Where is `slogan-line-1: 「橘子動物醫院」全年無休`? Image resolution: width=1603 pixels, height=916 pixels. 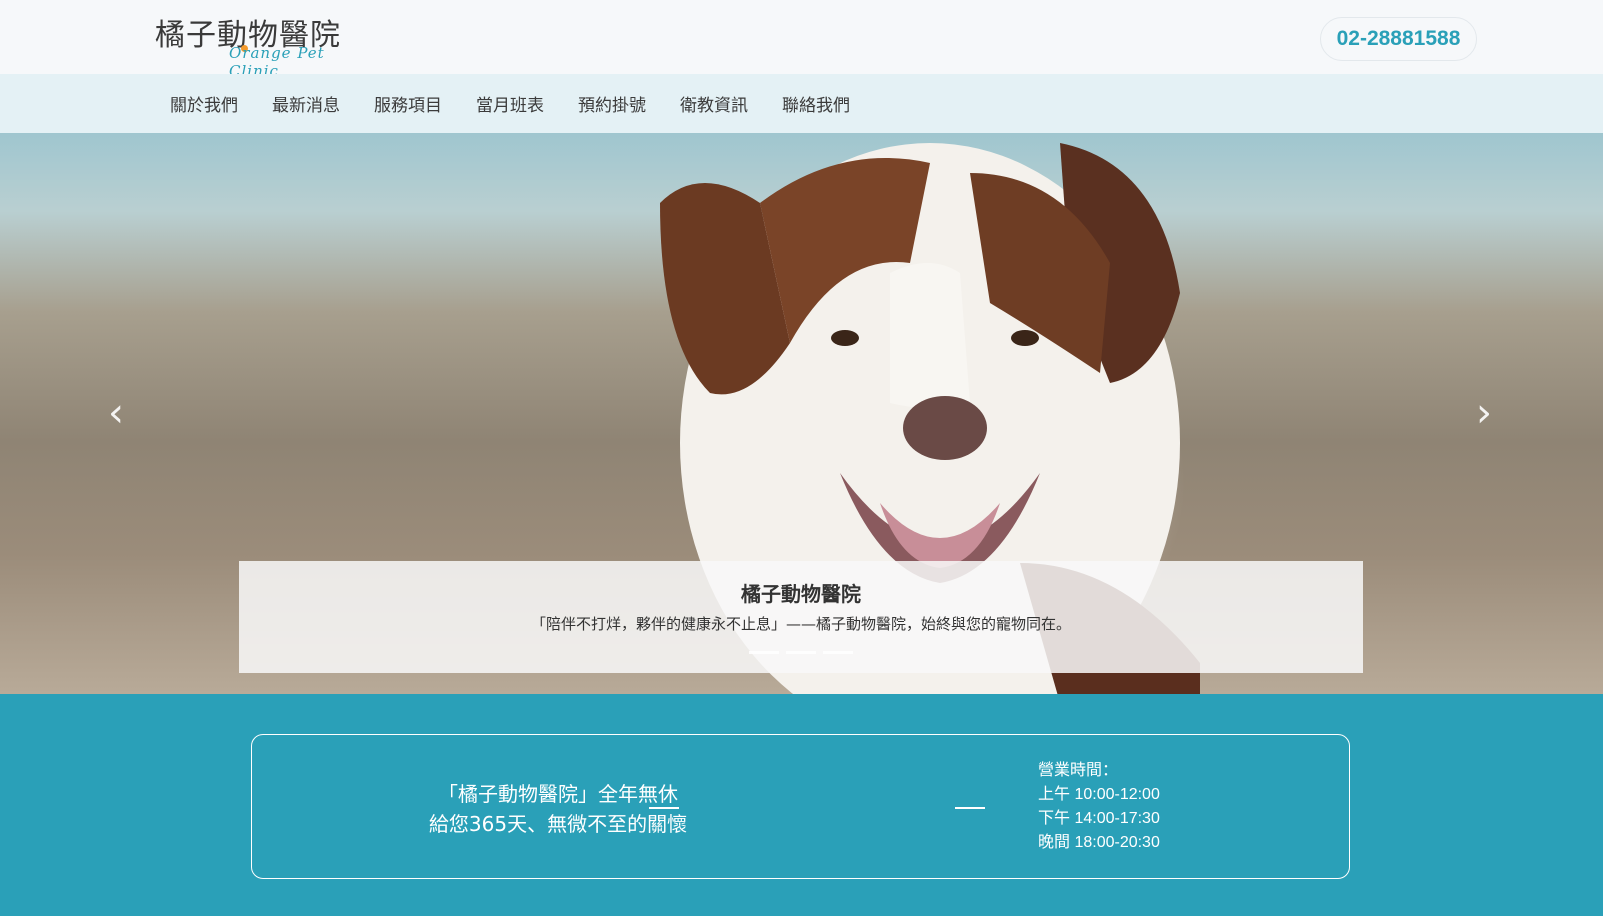
slogan-line-1: 「橘子動物醫院」全年無休 is located at coordinates (558, 794).